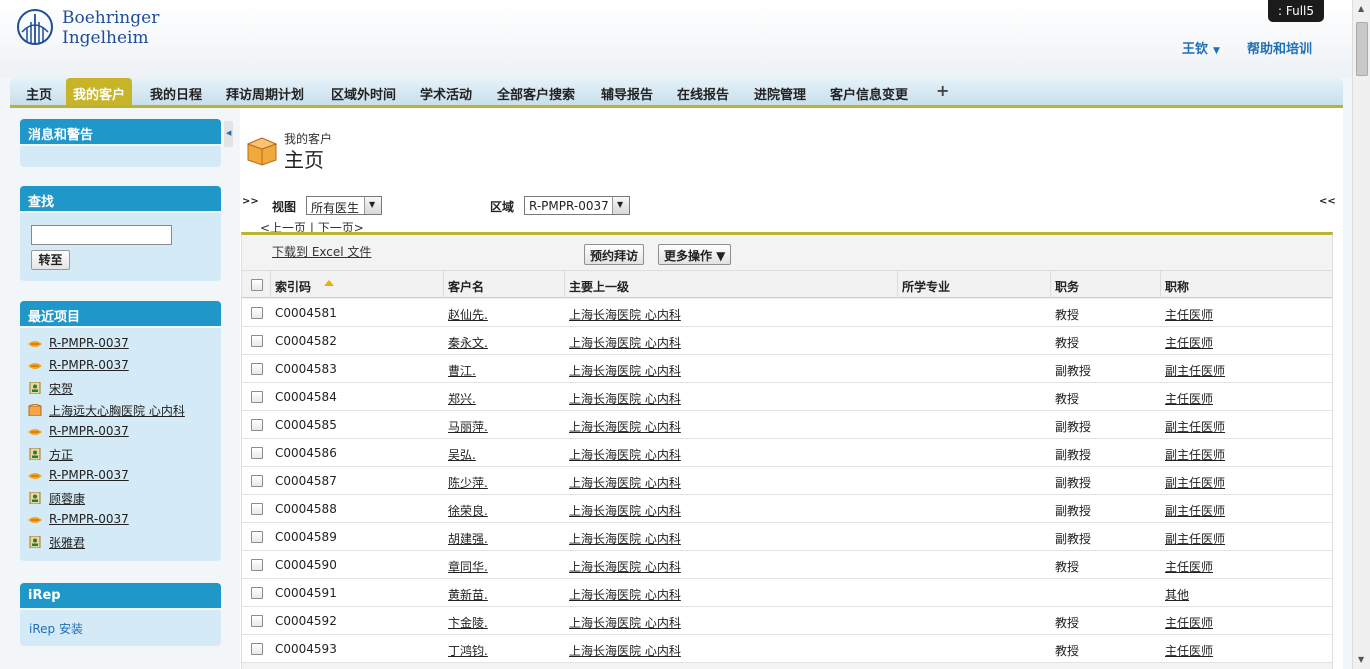 The width and height of the screenshot is (1370, 669). Describe the element at coordinates (614, 254) in the screenshot. I see `book-visit-button: 预约拜访` at that location.